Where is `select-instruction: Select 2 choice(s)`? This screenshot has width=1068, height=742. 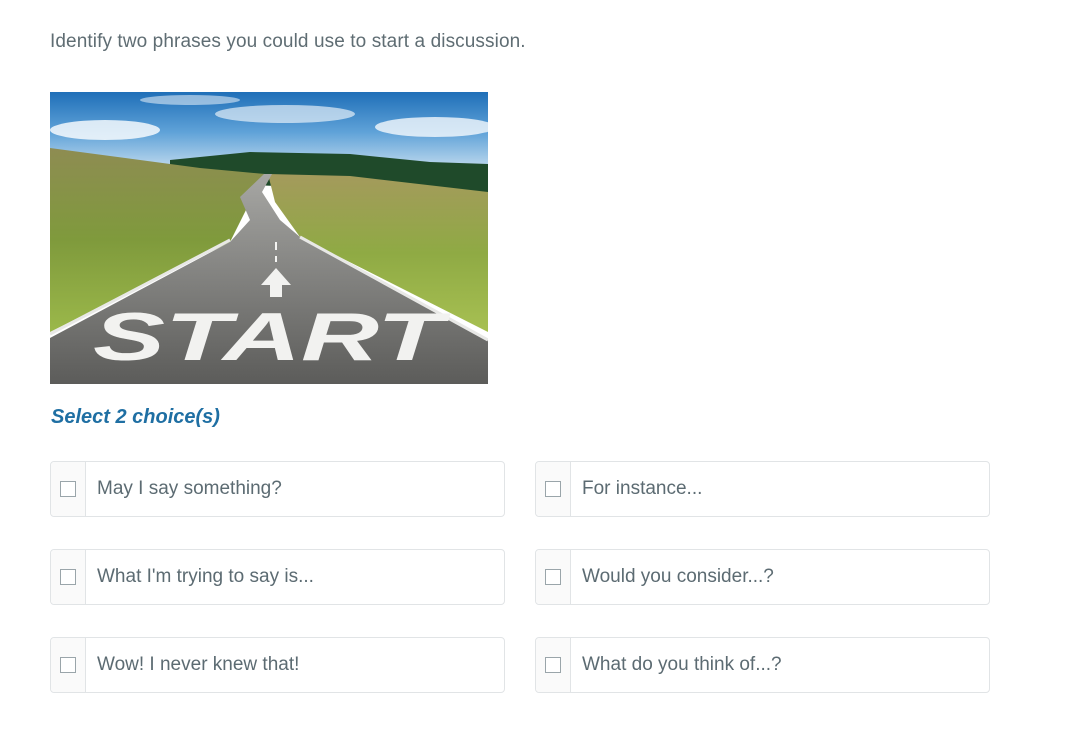 select-instruction: Select 2 choice(s) is located at coordinates (135, 417).